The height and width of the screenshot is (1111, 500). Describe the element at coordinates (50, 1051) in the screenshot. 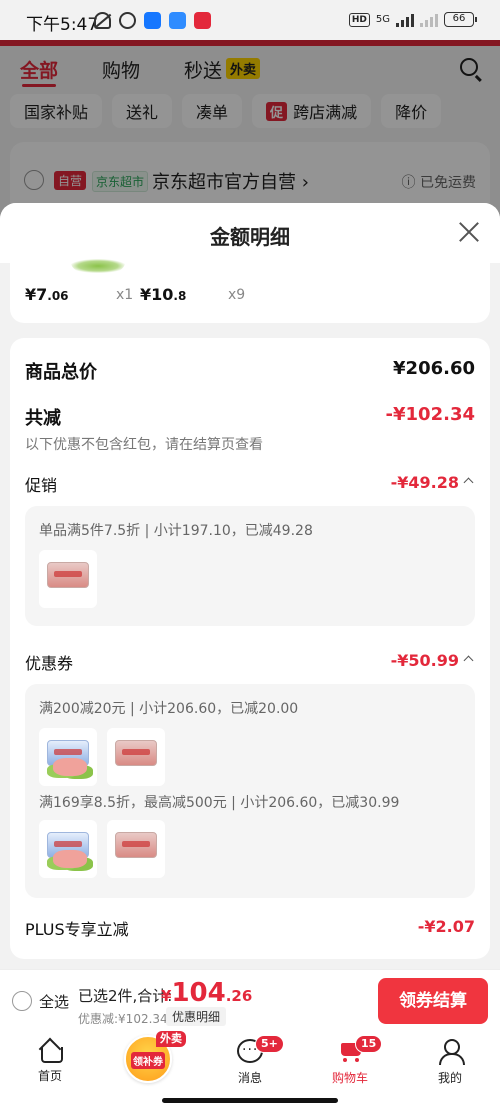

I see `home-icon` at that location.